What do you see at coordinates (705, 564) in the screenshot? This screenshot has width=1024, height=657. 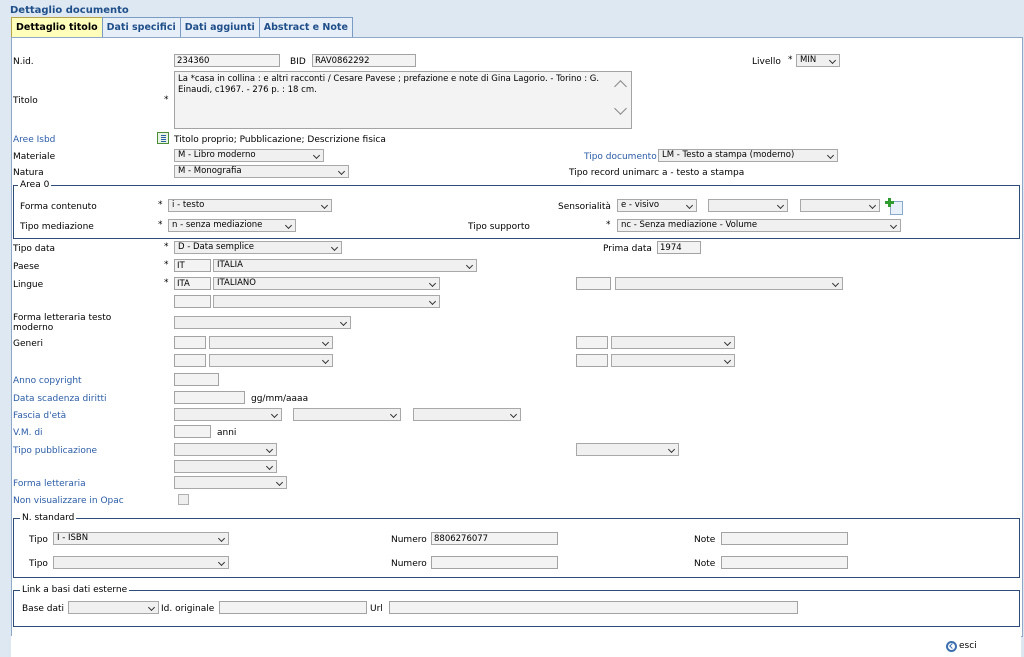 I see `nstandard-note-label-2: Note` at bounding box center [705, 564].